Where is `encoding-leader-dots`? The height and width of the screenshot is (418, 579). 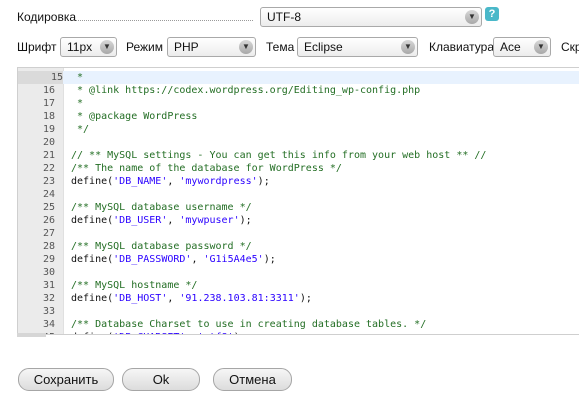
encoding-leader-dots is located at coordinates (164, 20).